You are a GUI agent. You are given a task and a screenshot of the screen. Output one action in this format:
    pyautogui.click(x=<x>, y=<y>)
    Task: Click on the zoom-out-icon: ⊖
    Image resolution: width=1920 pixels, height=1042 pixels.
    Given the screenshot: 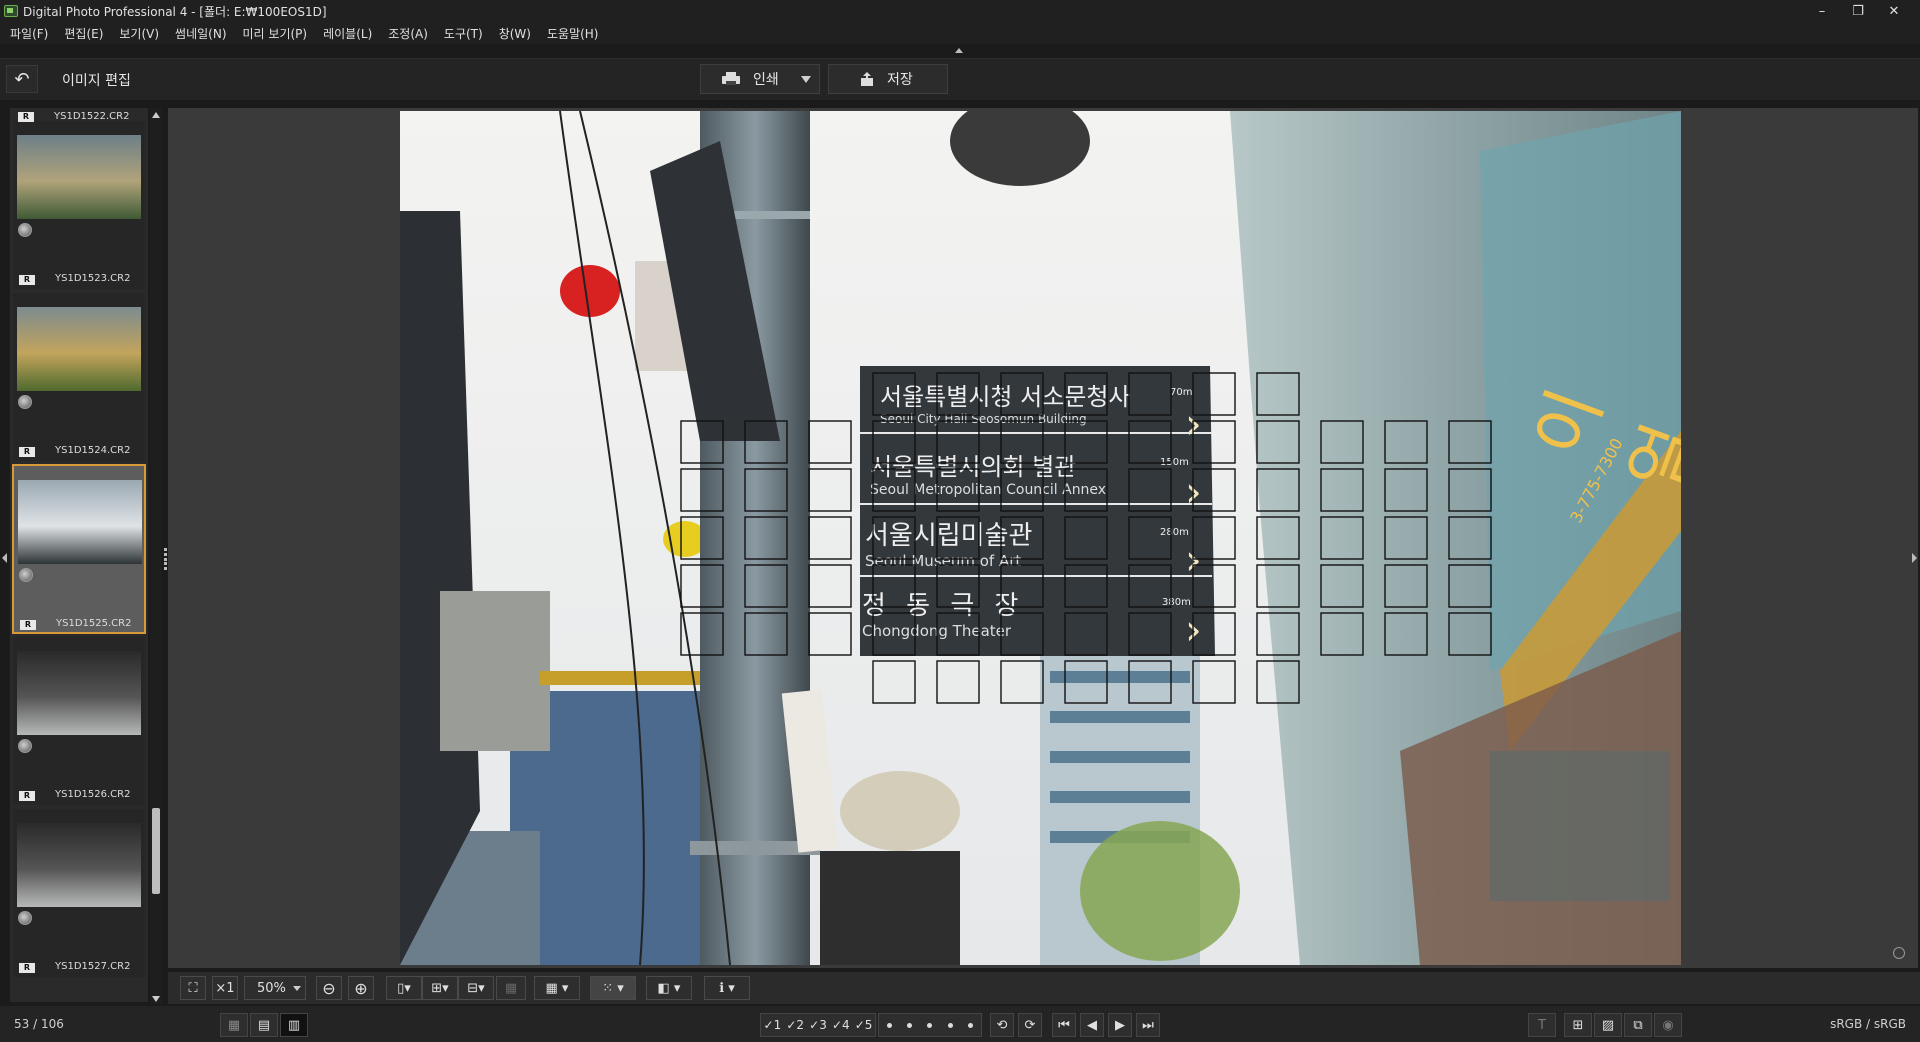 What is the action you would take?
    pyautogui.click(x=329, y=988)
    